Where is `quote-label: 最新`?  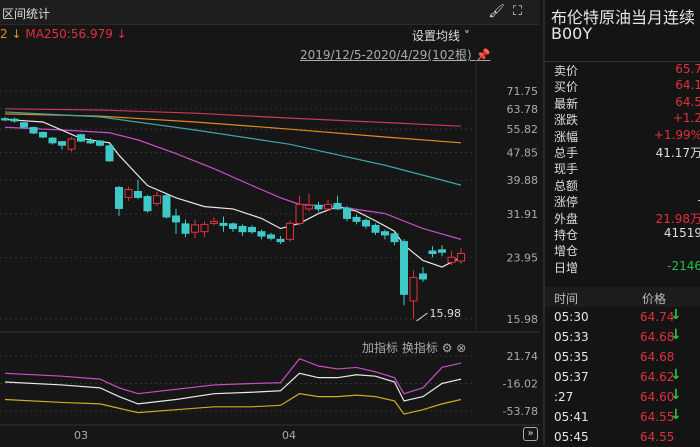
quote-label: 最新 is located at coordinates (566, 103).